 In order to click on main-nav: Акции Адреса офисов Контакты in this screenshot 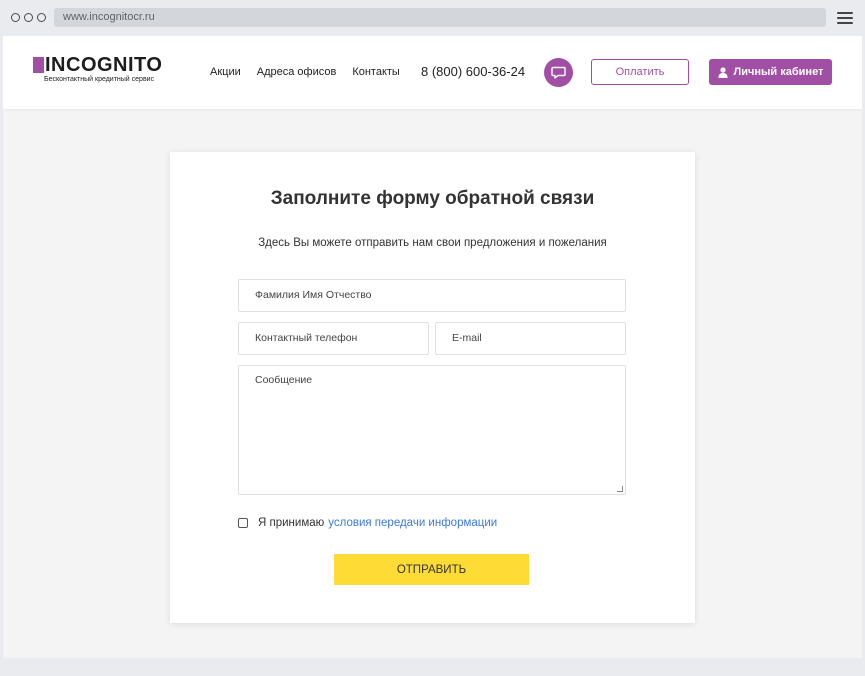, I will do `click(305, 72)`.